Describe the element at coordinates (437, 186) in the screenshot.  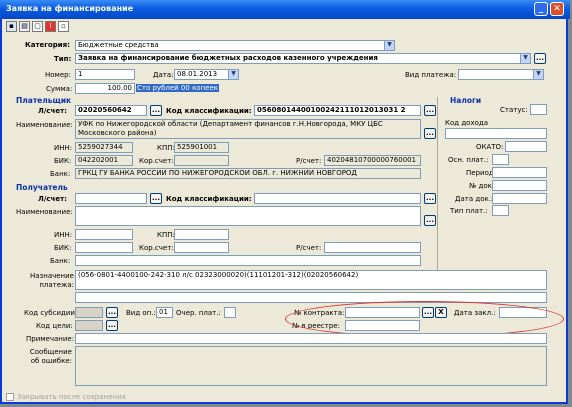
I see `taxes-divider` at that location.